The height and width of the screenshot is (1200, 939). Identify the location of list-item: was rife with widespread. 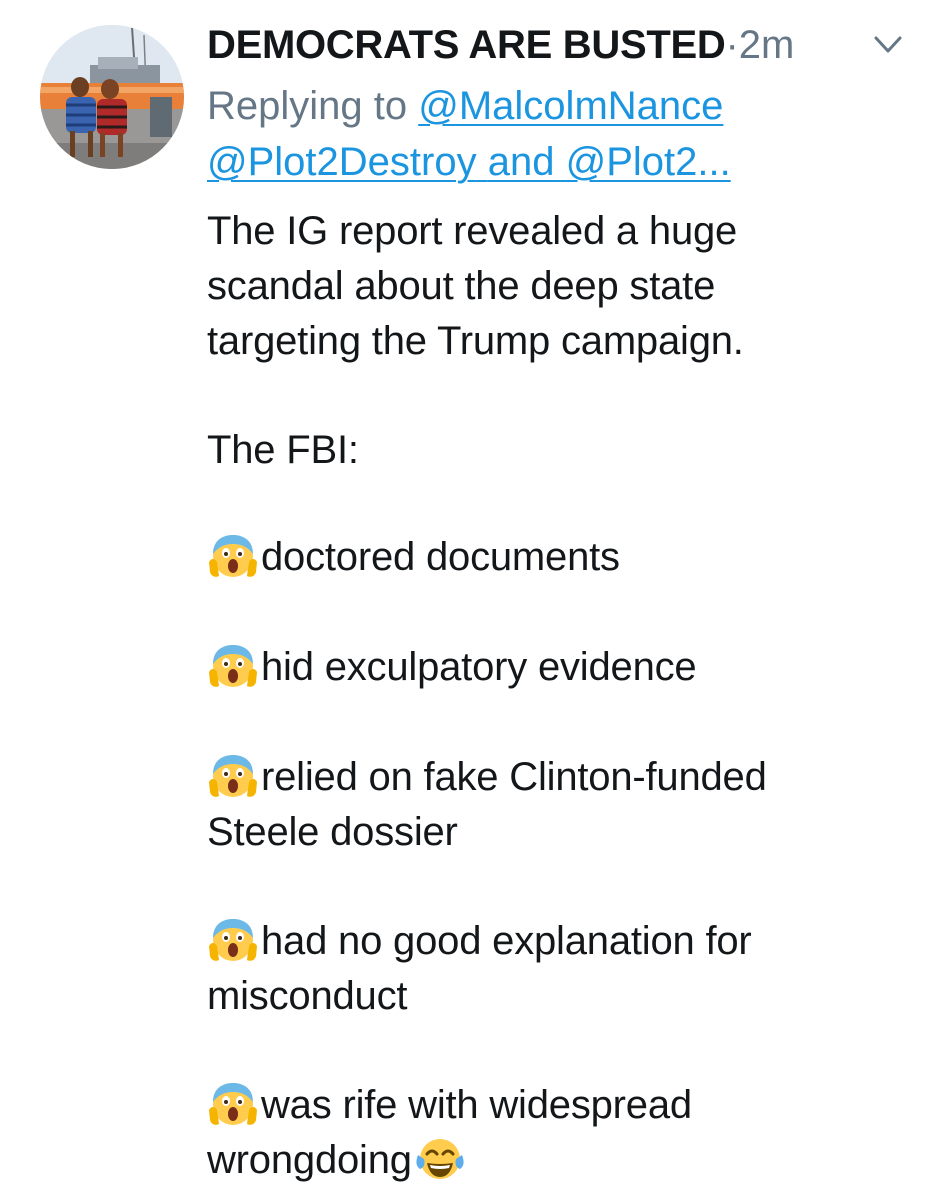
(449, 1105).